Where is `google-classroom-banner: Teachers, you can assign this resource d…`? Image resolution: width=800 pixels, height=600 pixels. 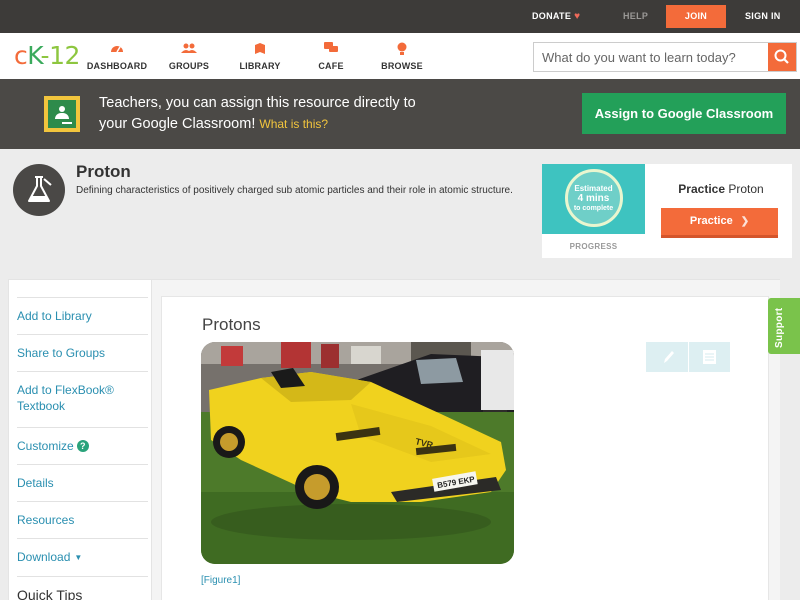 google-classroom-banner: Teachers, you can assign this resource d… is located at coordinates (400, 114).